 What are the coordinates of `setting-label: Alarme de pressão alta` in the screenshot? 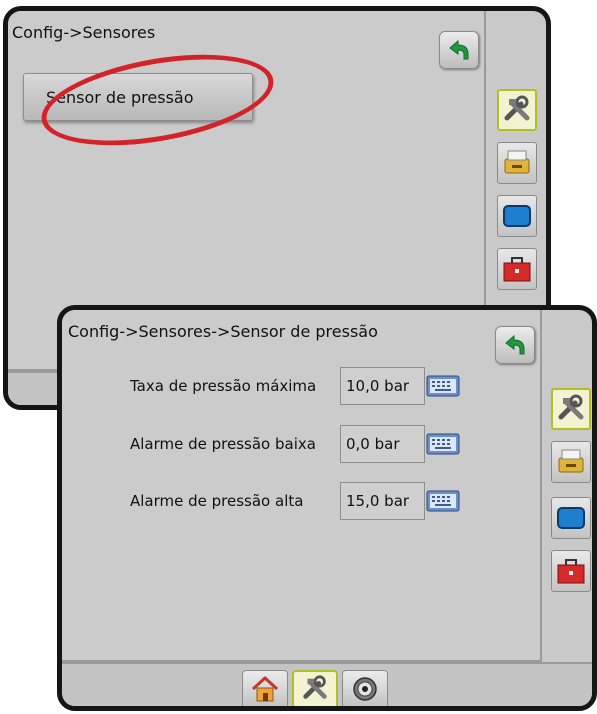 It's located at (217, 501).